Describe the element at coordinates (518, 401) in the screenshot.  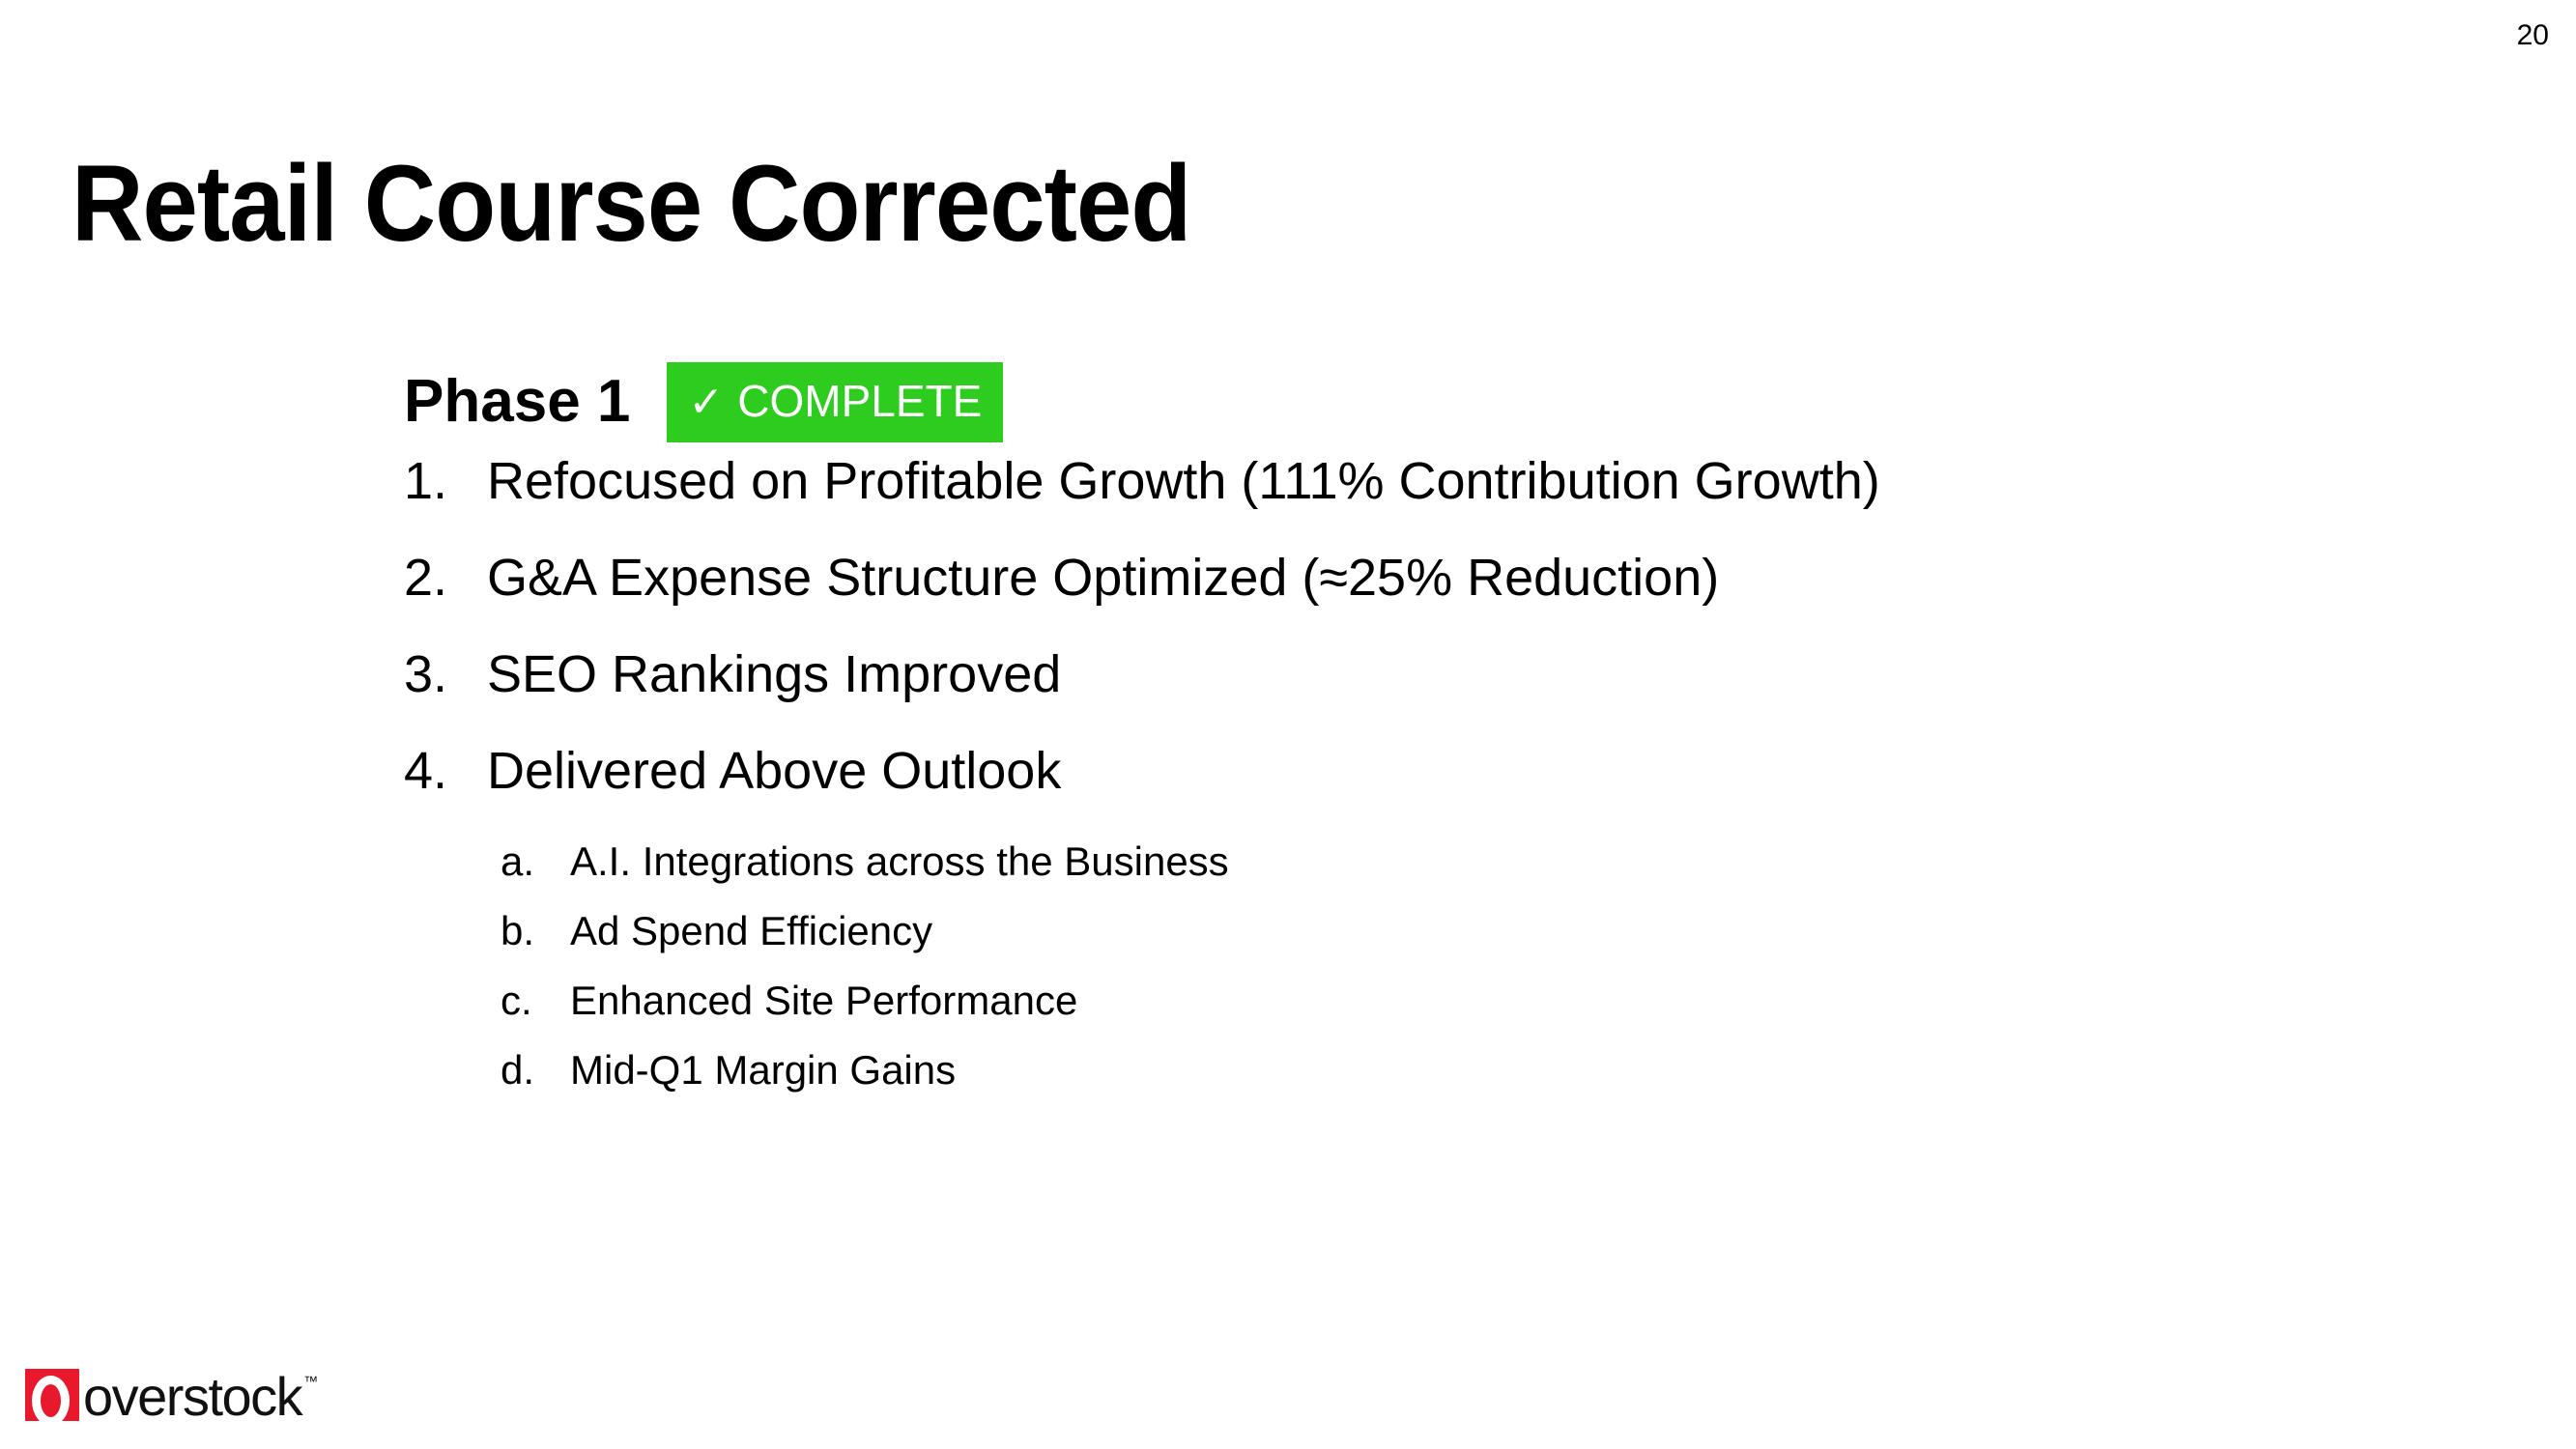
I see `phase-label: Phase 1` at that location.